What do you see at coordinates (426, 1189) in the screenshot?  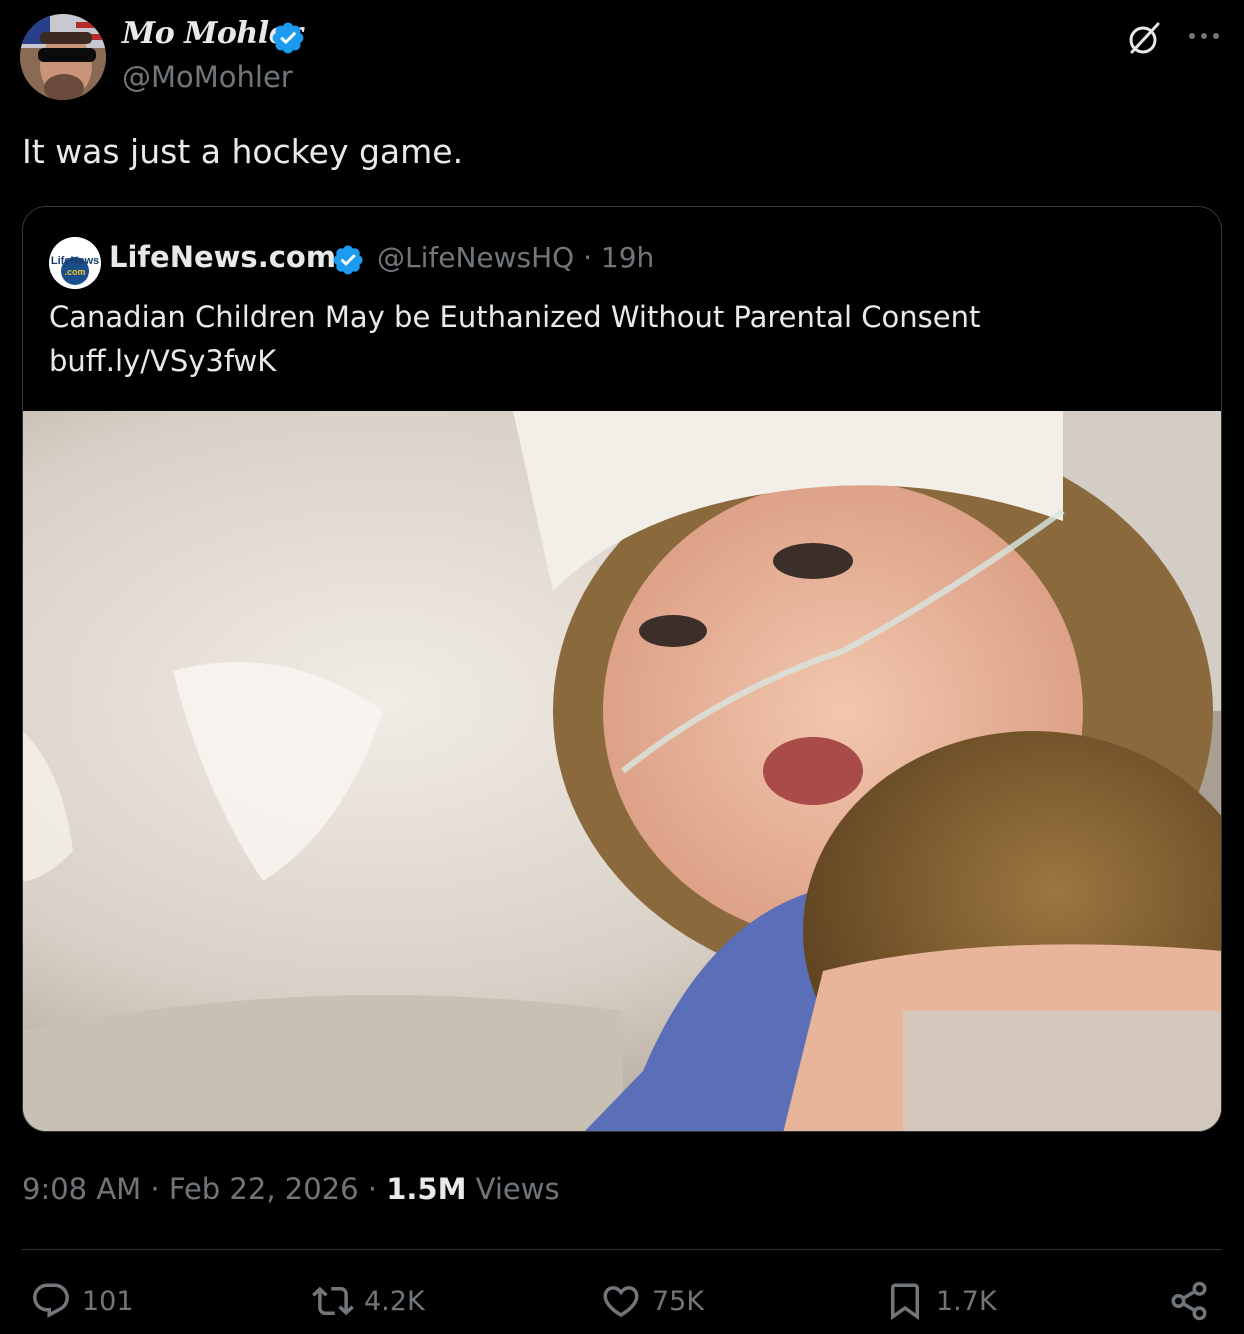 I see `views-count: 1.5M` at bounding box center [426, 1189].